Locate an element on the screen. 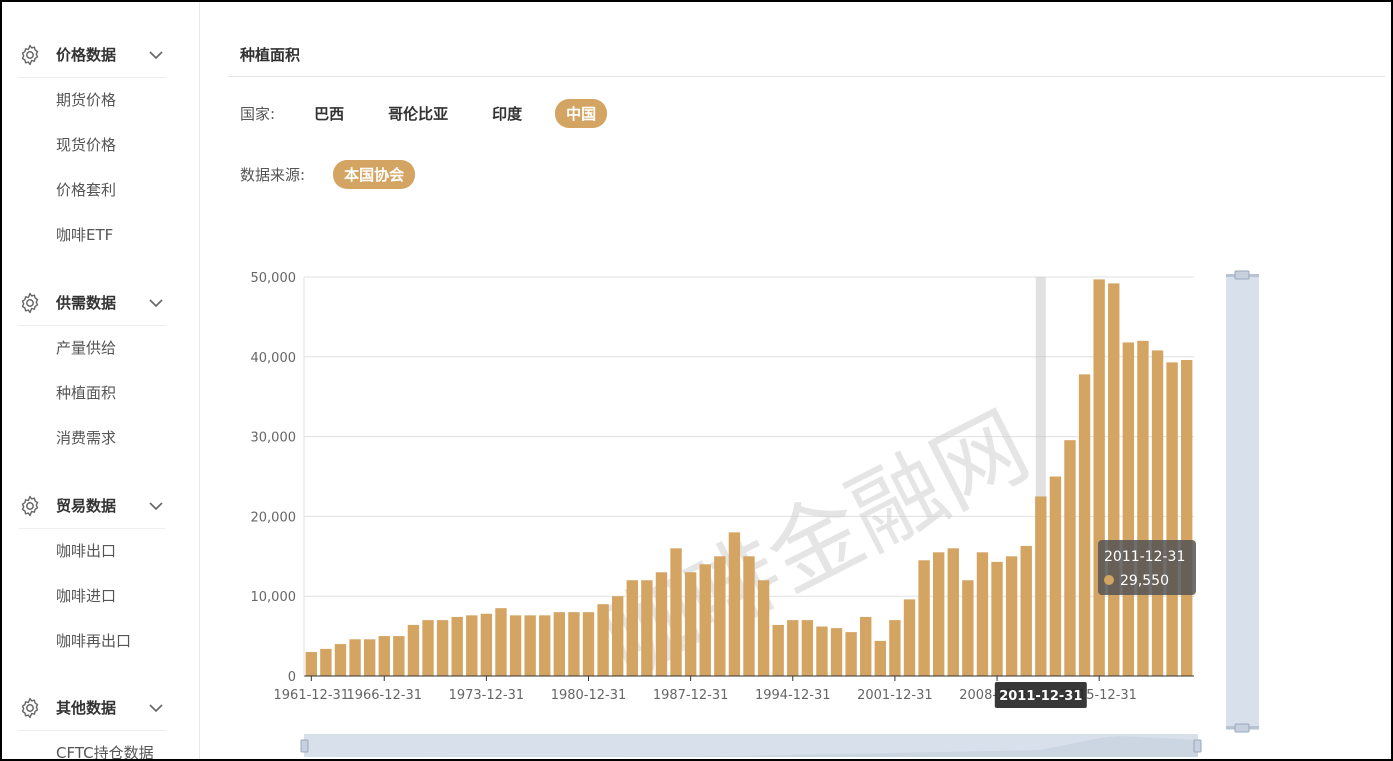  sidebar-item: 现货价格 is located at coordinates (92, 145).